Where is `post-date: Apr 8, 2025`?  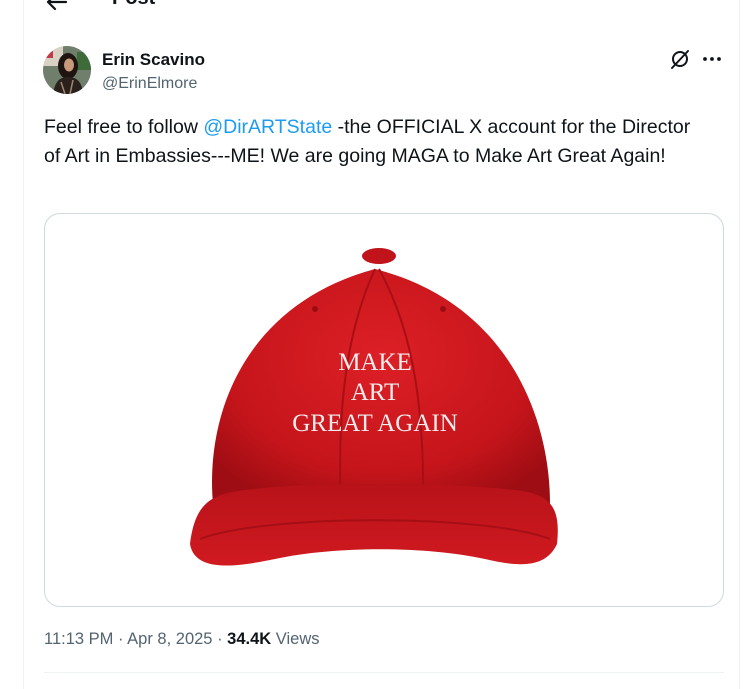 post-date: Apr 8, 2025 is located at coordinates (169, 639).